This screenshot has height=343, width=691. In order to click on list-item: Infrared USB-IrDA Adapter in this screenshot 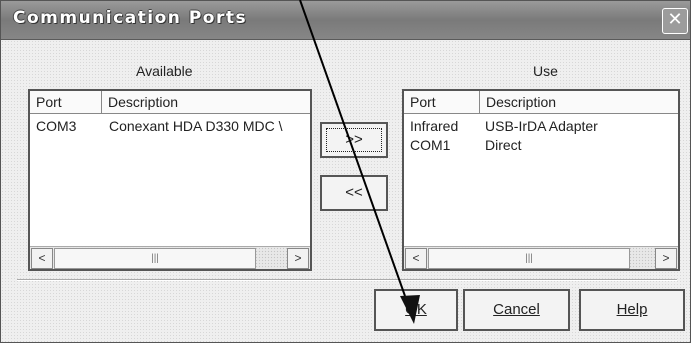, I will do `click(541, 126)`.